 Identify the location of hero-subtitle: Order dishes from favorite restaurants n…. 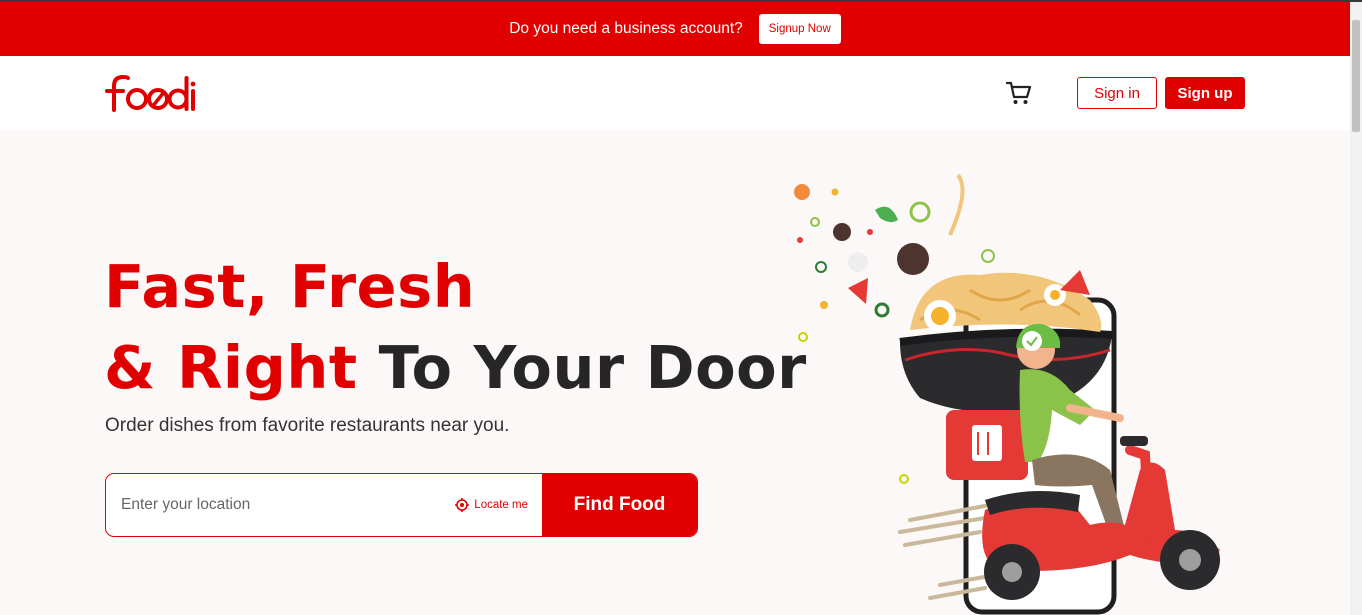
(307, 425).